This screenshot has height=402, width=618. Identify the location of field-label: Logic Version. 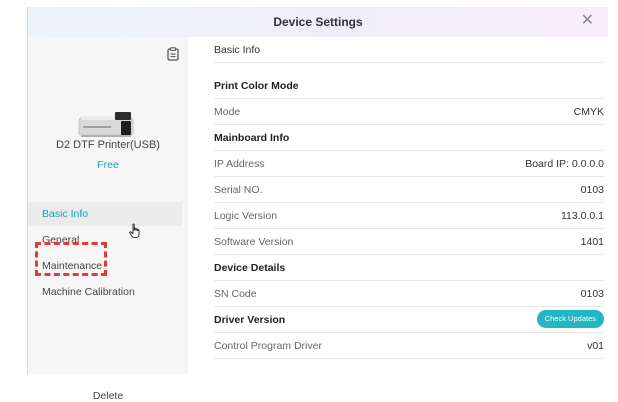
(246, 216).